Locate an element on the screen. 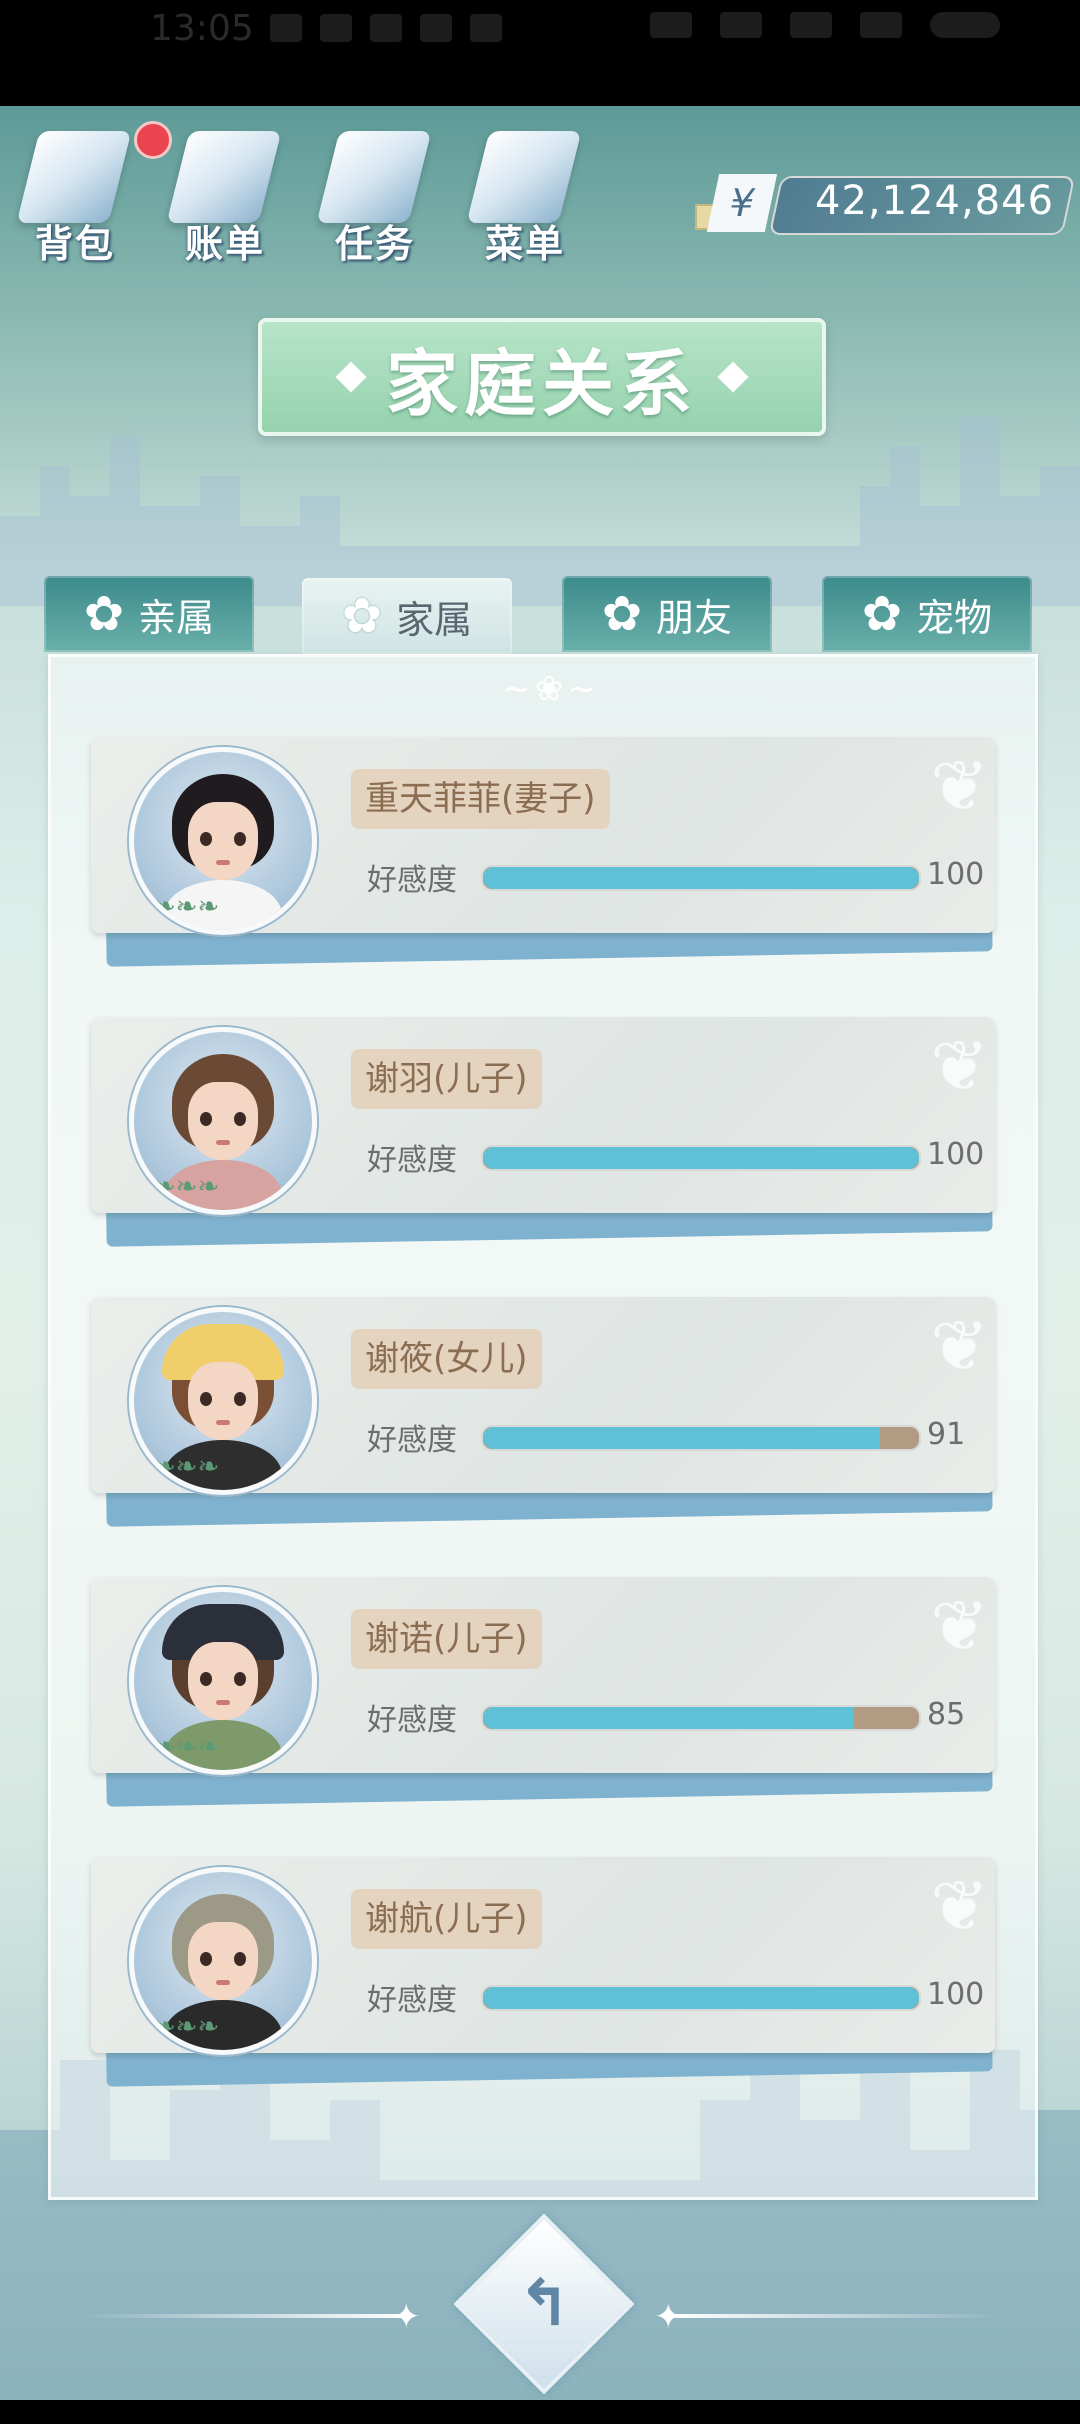 The width and height of the screenshot is (1080, 2424). divider-right is located at coordinates (835, 2316).